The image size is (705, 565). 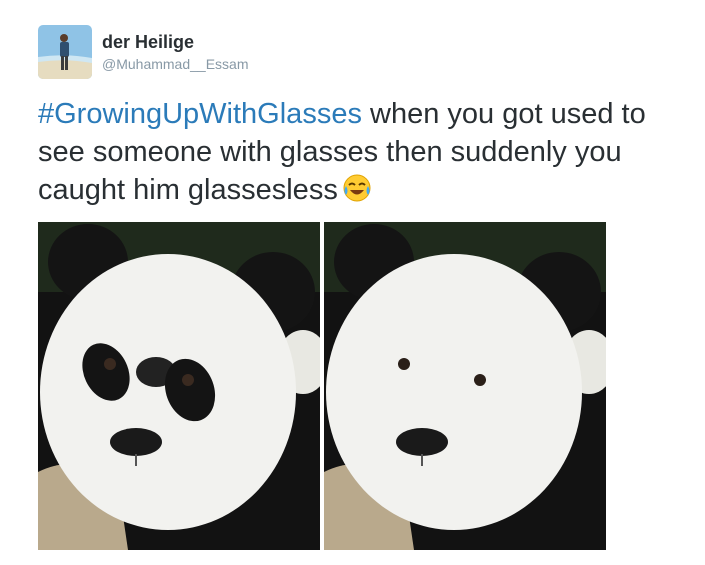 I want to click on author-handle: @Muhammad__Essam, so click(x=175, y=64).